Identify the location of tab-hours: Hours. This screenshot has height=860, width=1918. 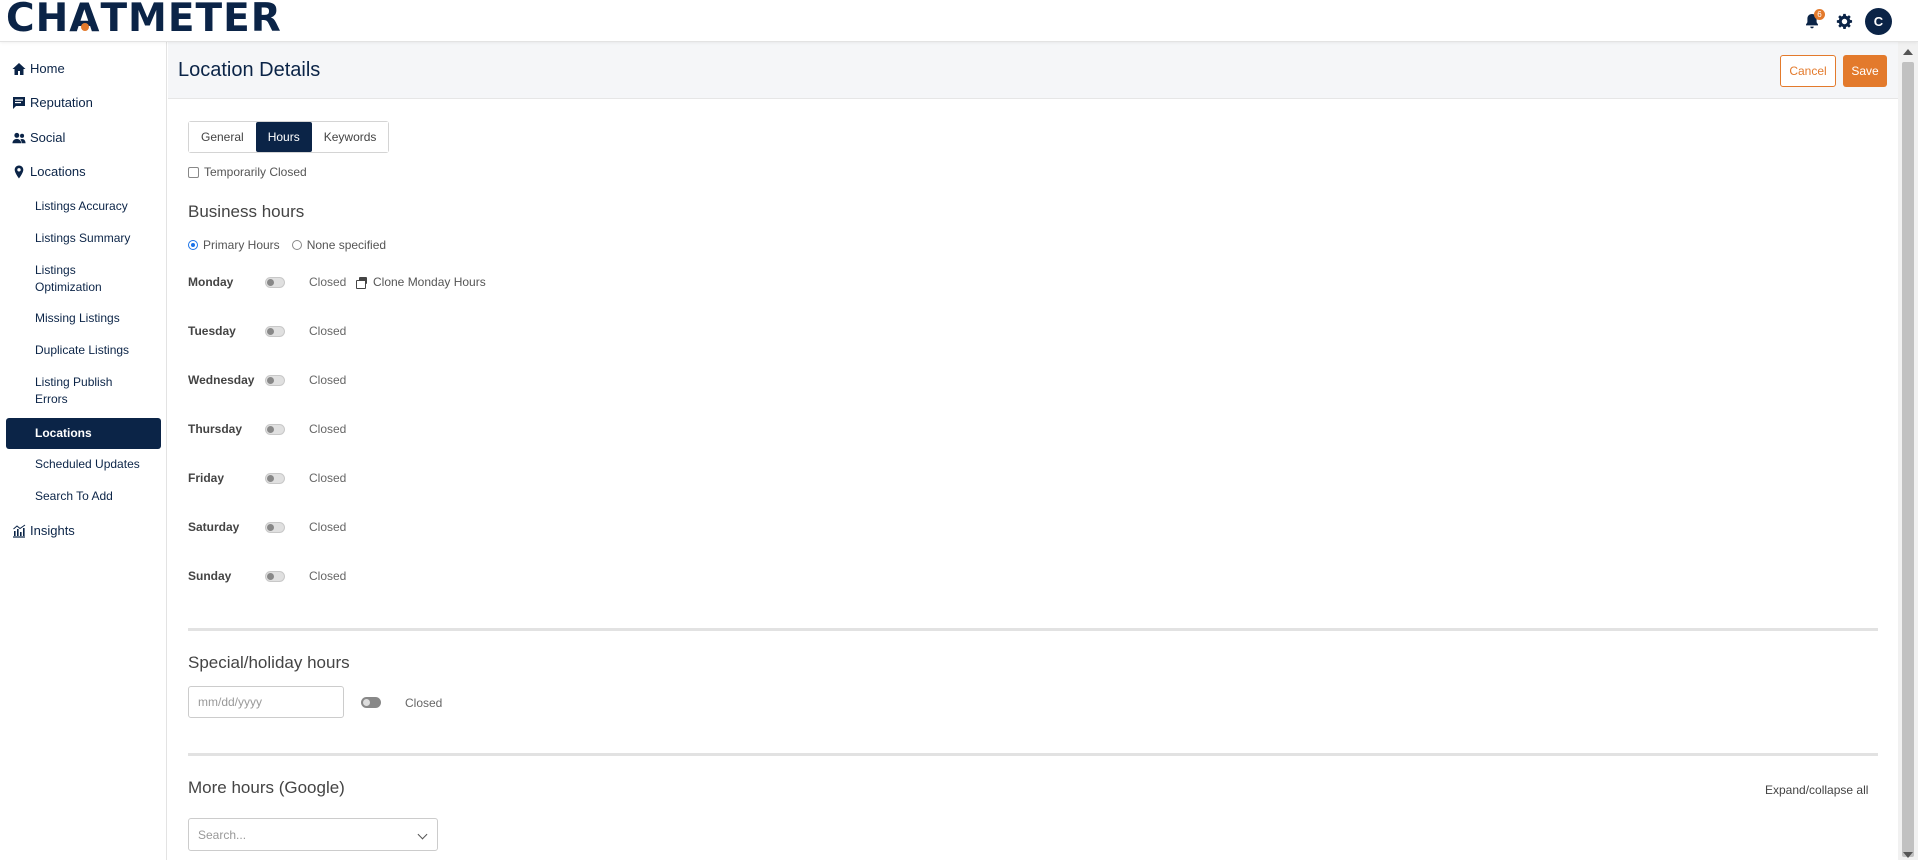
(283, 137).